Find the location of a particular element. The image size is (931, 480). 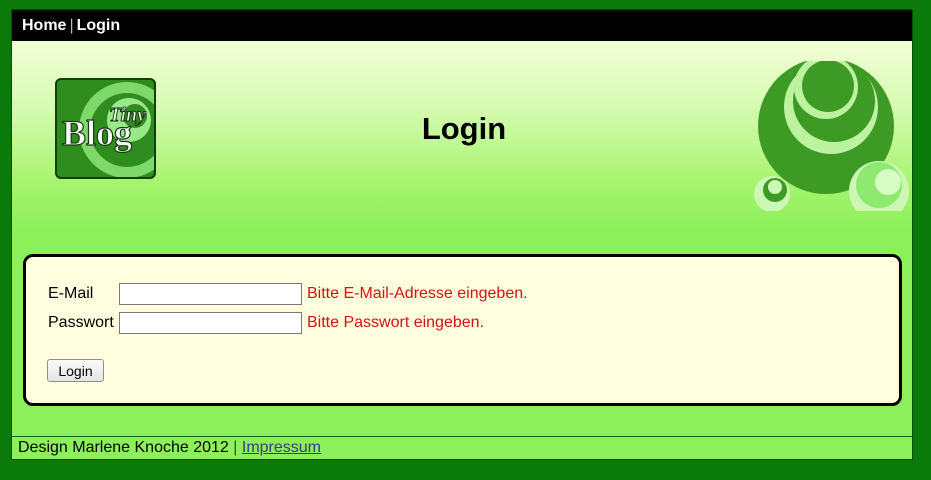

password-row: Passwort Bitte Passwort eingeben. is located at coordinates (266, 323).